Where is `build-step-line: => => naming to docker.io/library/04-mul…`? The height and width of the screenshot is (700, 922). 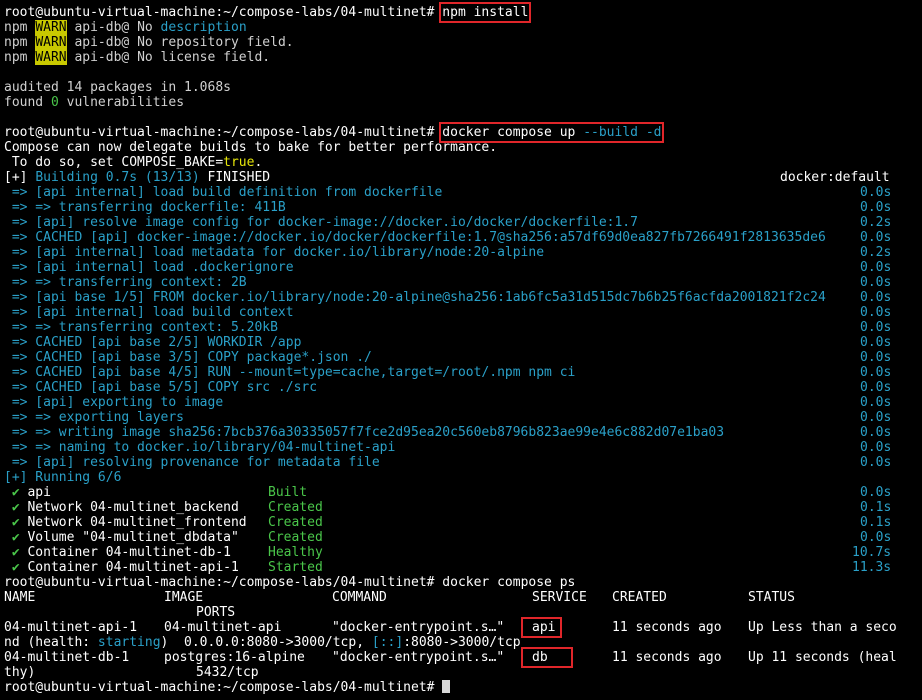
build-step-line: => => naming to docker.io/library/04-mul… is located at coordinates (448, 447).